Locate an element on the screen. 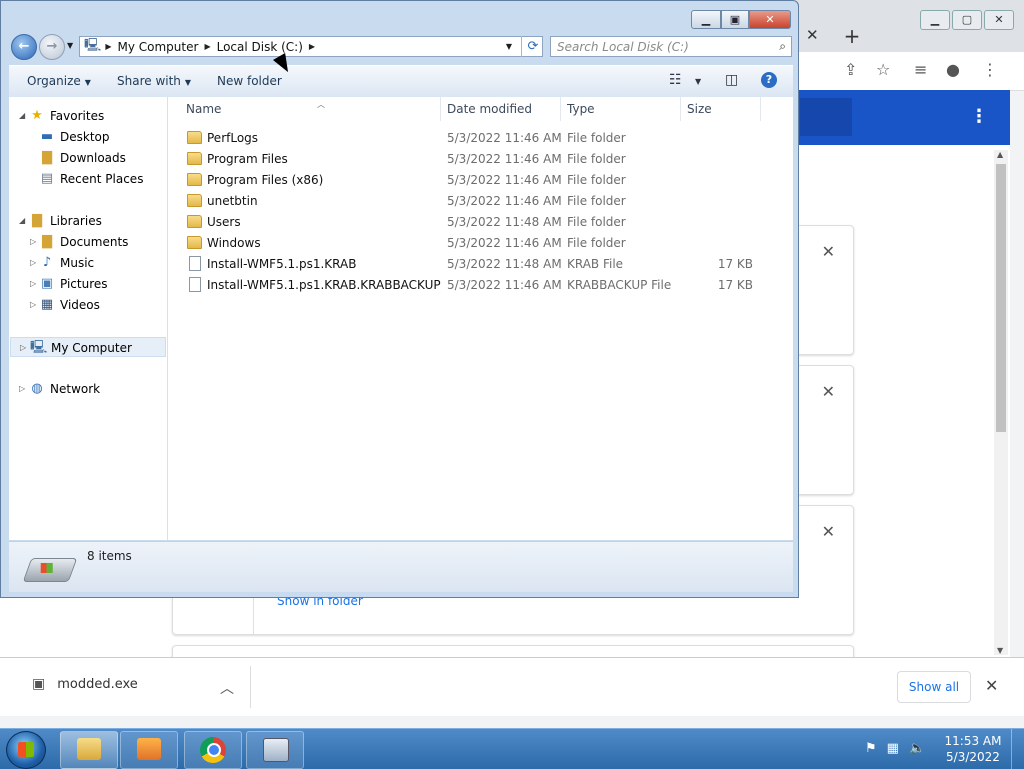 This screenshot has width=1024, height=769. taskbar-explorer-button is located at coordinates (89, 750).